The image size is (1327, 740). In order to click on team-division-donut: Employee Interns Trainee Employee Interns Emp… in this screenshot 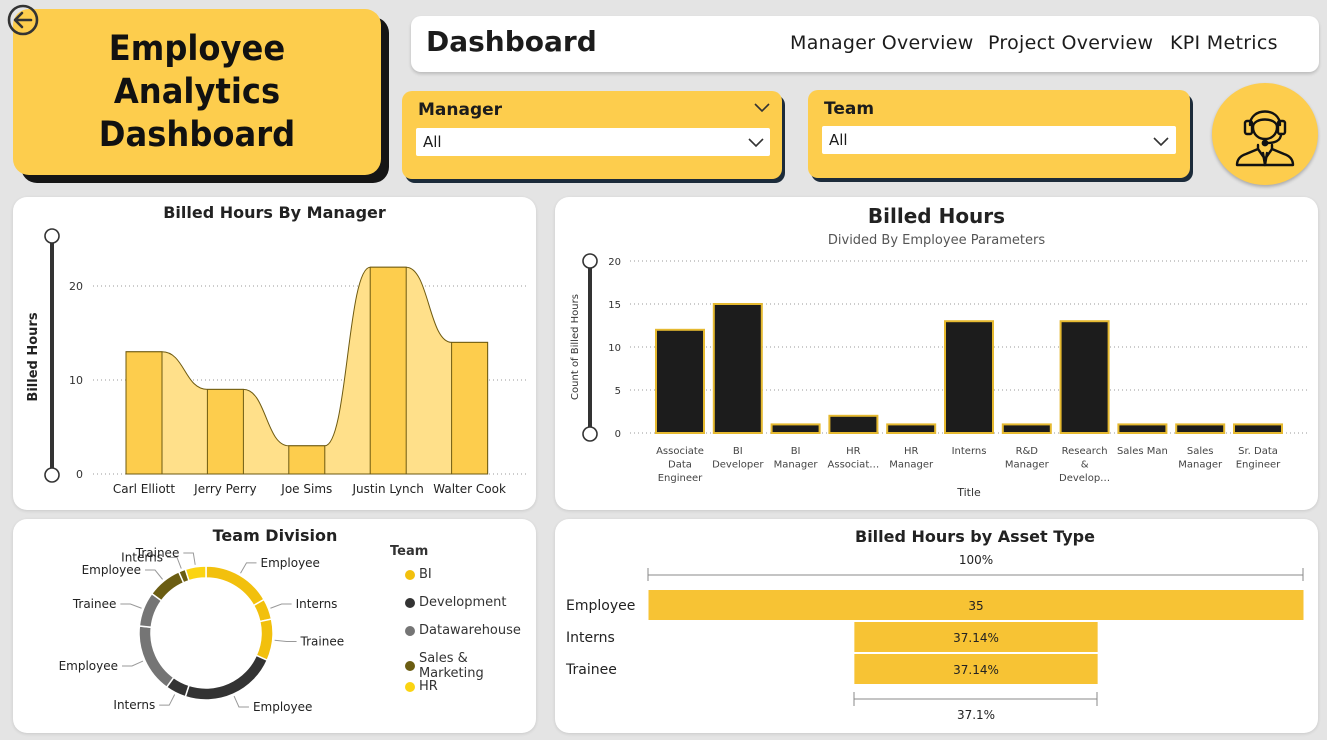, I will do `click(202, 630)`.